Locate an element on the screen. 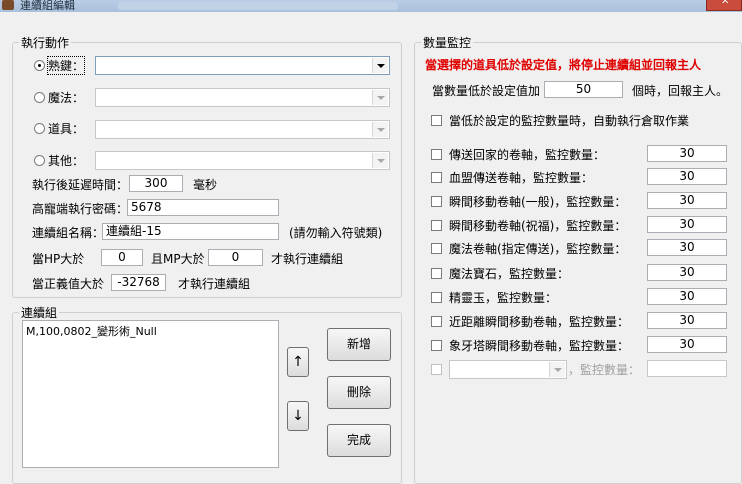 The height and width of the screenshot is (484, 742). monitor-warning: 當選擇的道具低於設定值，將停止連續組並回報主人 is located at coordinates (563, 65).